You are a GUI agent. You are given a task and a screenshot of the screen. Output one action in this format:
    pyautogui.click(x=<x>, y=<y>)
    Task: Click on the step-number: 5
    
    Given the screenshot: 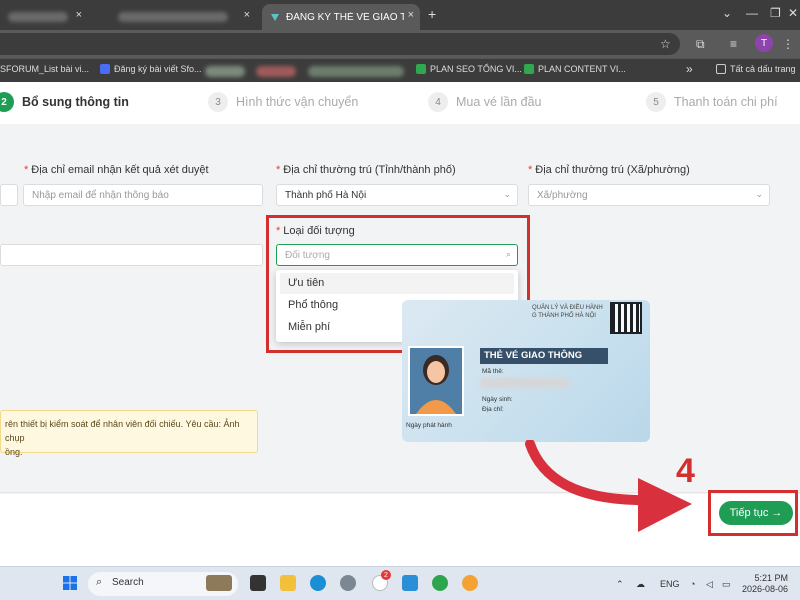 What is the action you would take?
    pyautogui.click(x=656, y=102)
    